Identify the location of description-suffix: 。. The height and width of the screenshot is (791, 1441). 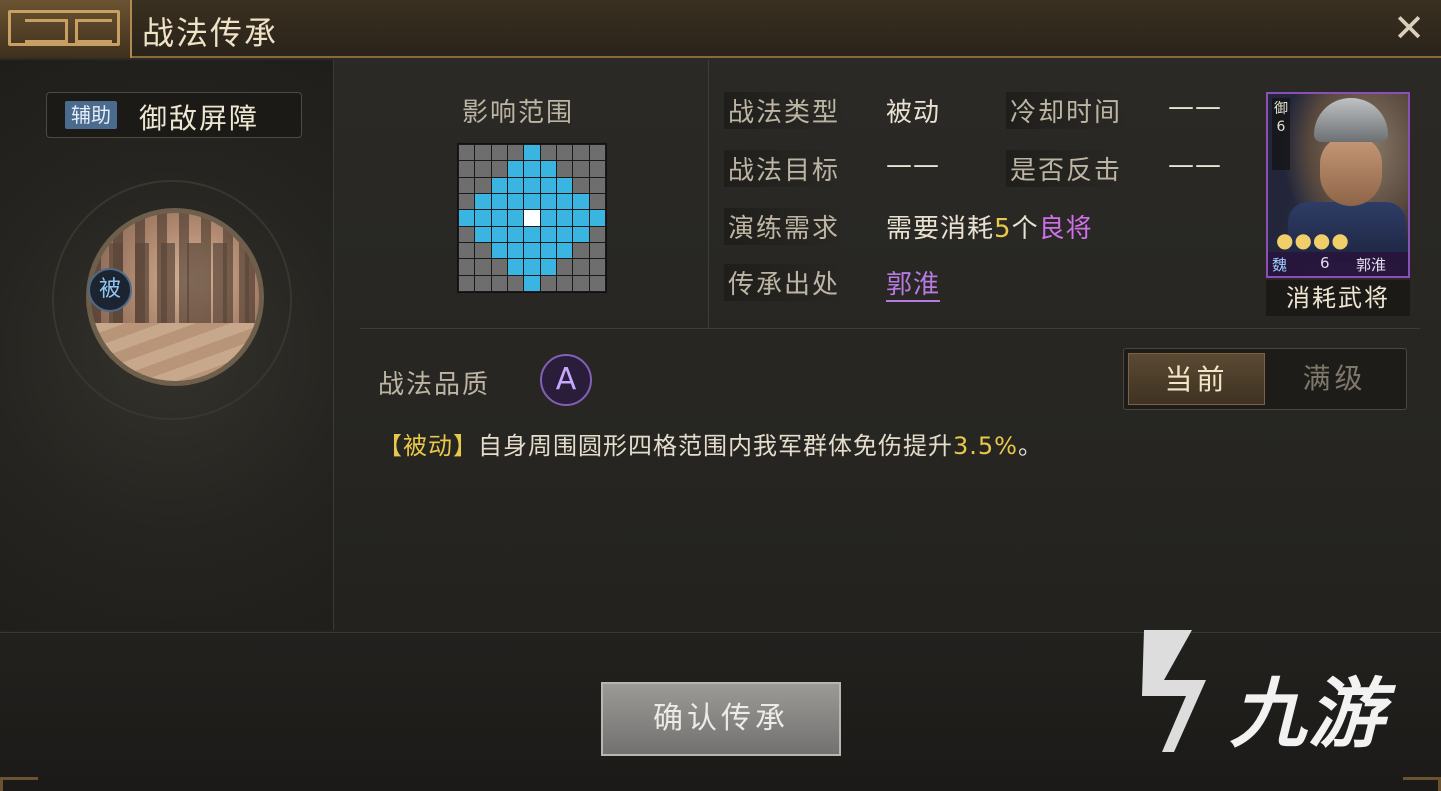
(1030, 446).